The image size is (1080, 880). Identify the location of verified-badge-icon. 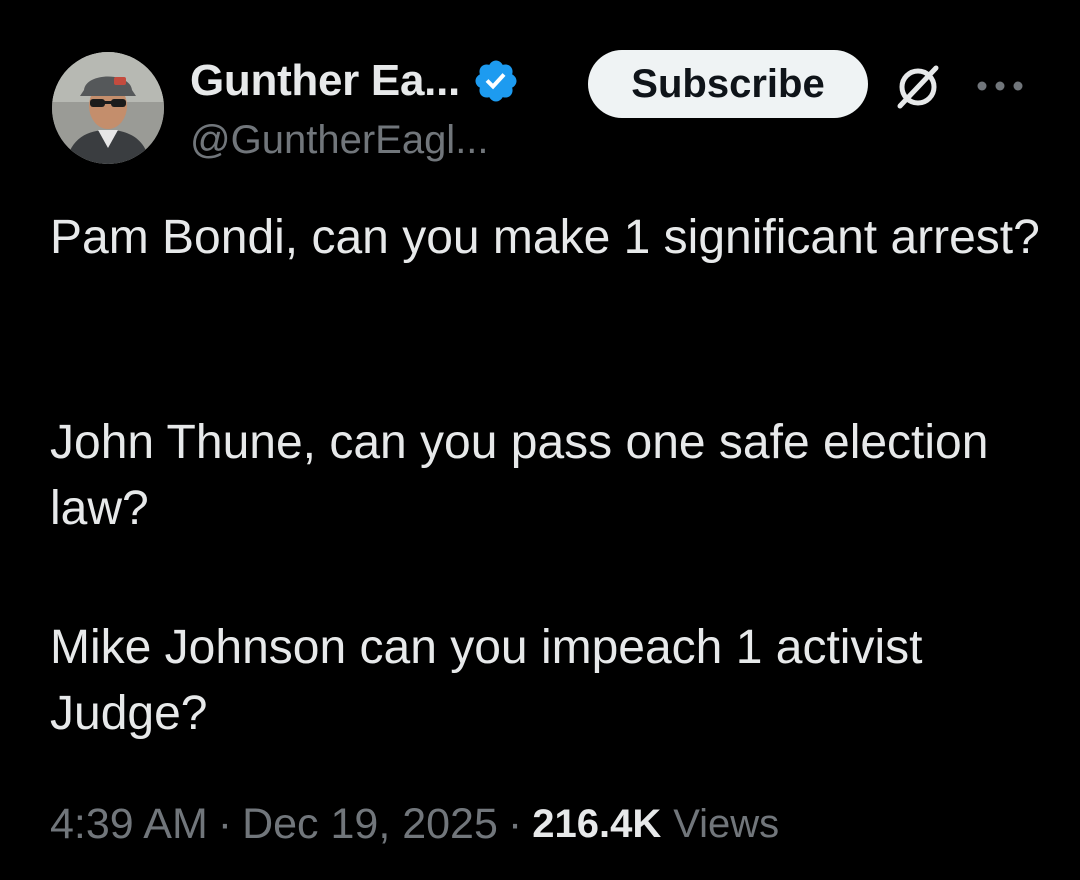
(496, 81).